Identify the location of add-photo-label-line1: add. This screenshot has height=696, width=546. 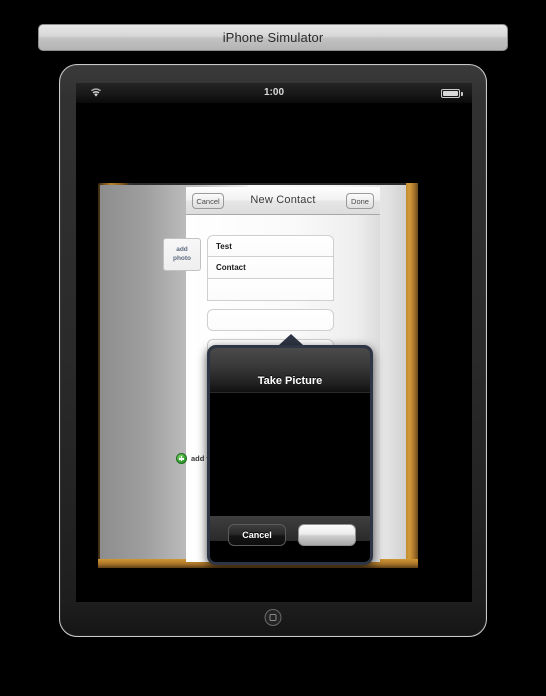
(182, 250).